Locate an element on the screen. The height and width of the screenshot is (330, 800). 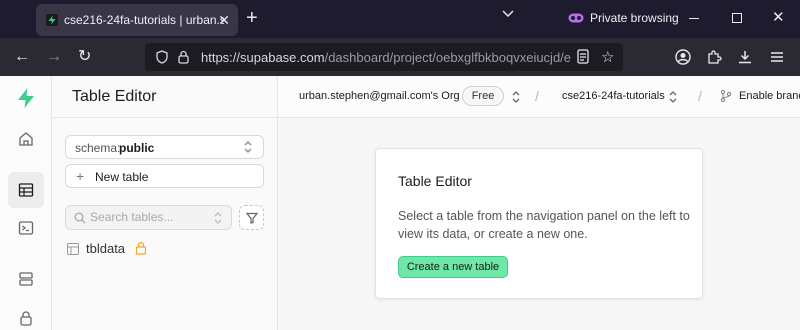
plan-badge: Free is located at coordinates (483, 96).